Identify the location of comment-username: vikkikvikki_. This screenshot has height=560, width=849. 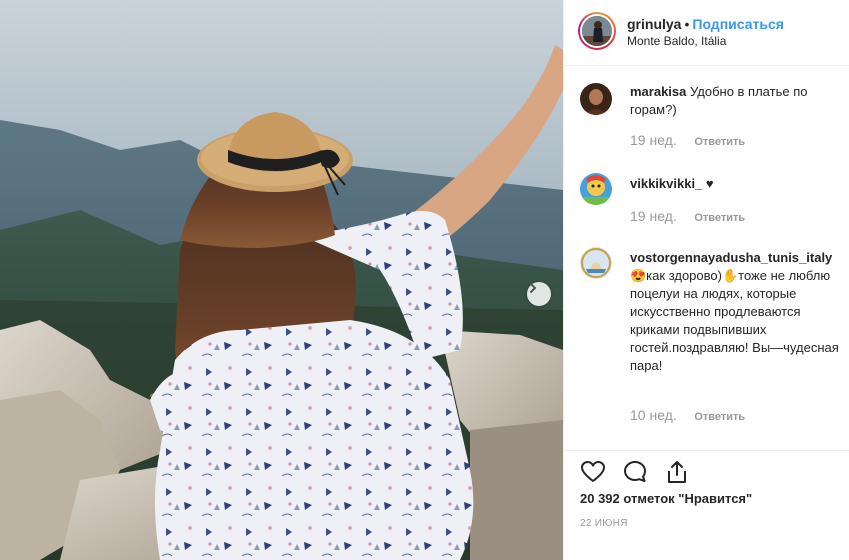
(666, 183).